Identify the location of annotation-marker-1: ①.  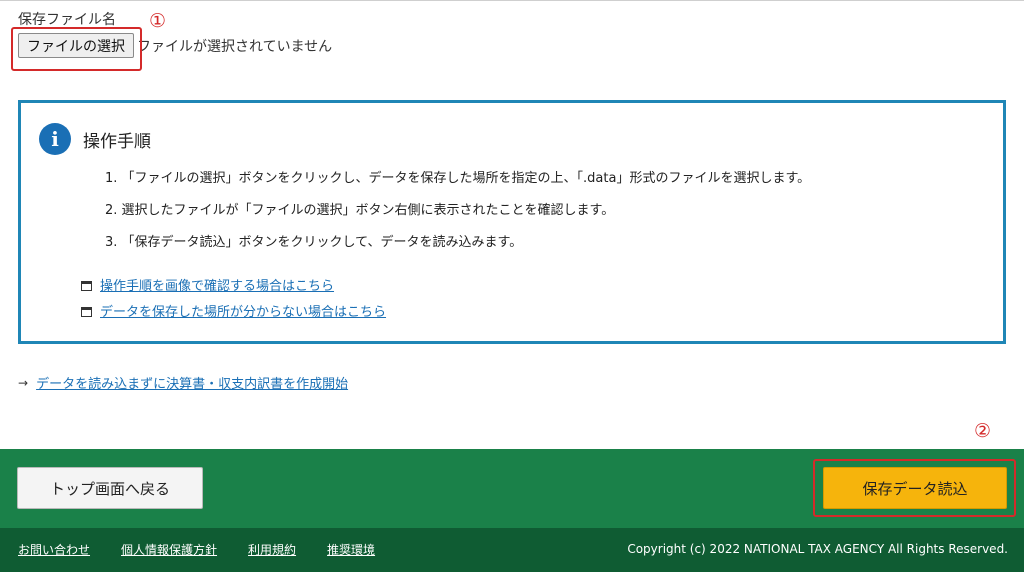
(158, 21).